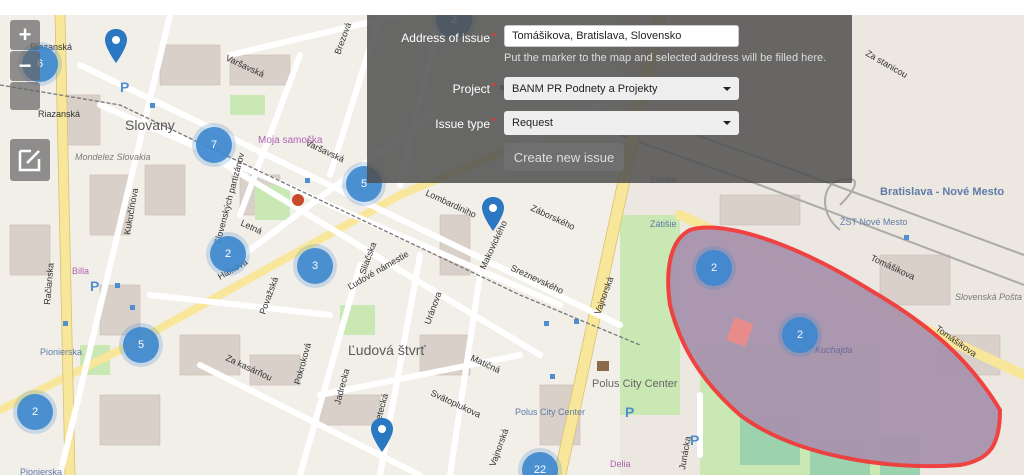 The width and height of the screenshot is (1024, 475). I want to click on fire-station-icon, so click(298, 200).